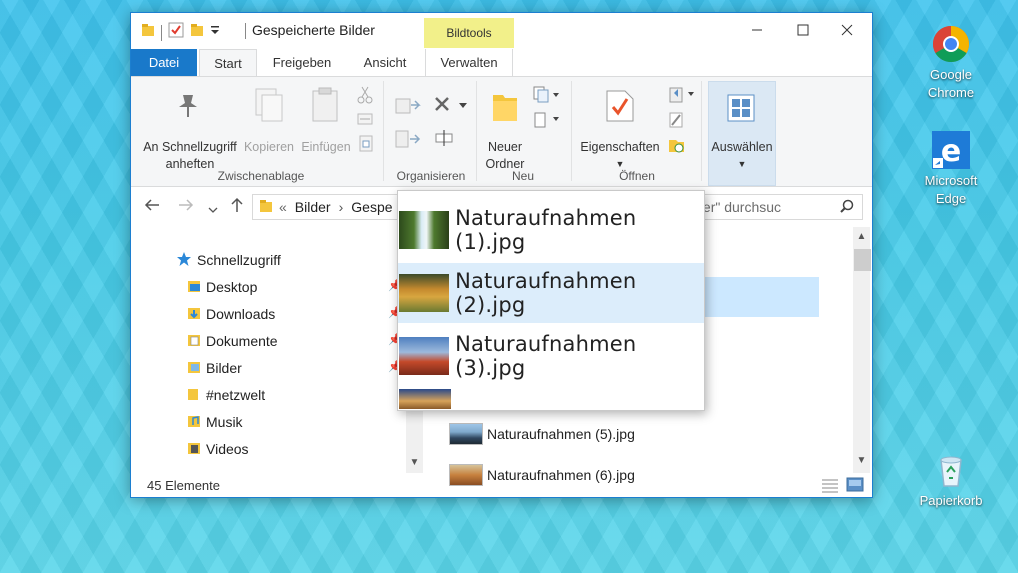 This screenshot has width=1018, height=573. What do you see at coordinates (236, 395) in the screenshot?
I see `nav-item-label: #netzwelt` at bounding box center [236, 395].